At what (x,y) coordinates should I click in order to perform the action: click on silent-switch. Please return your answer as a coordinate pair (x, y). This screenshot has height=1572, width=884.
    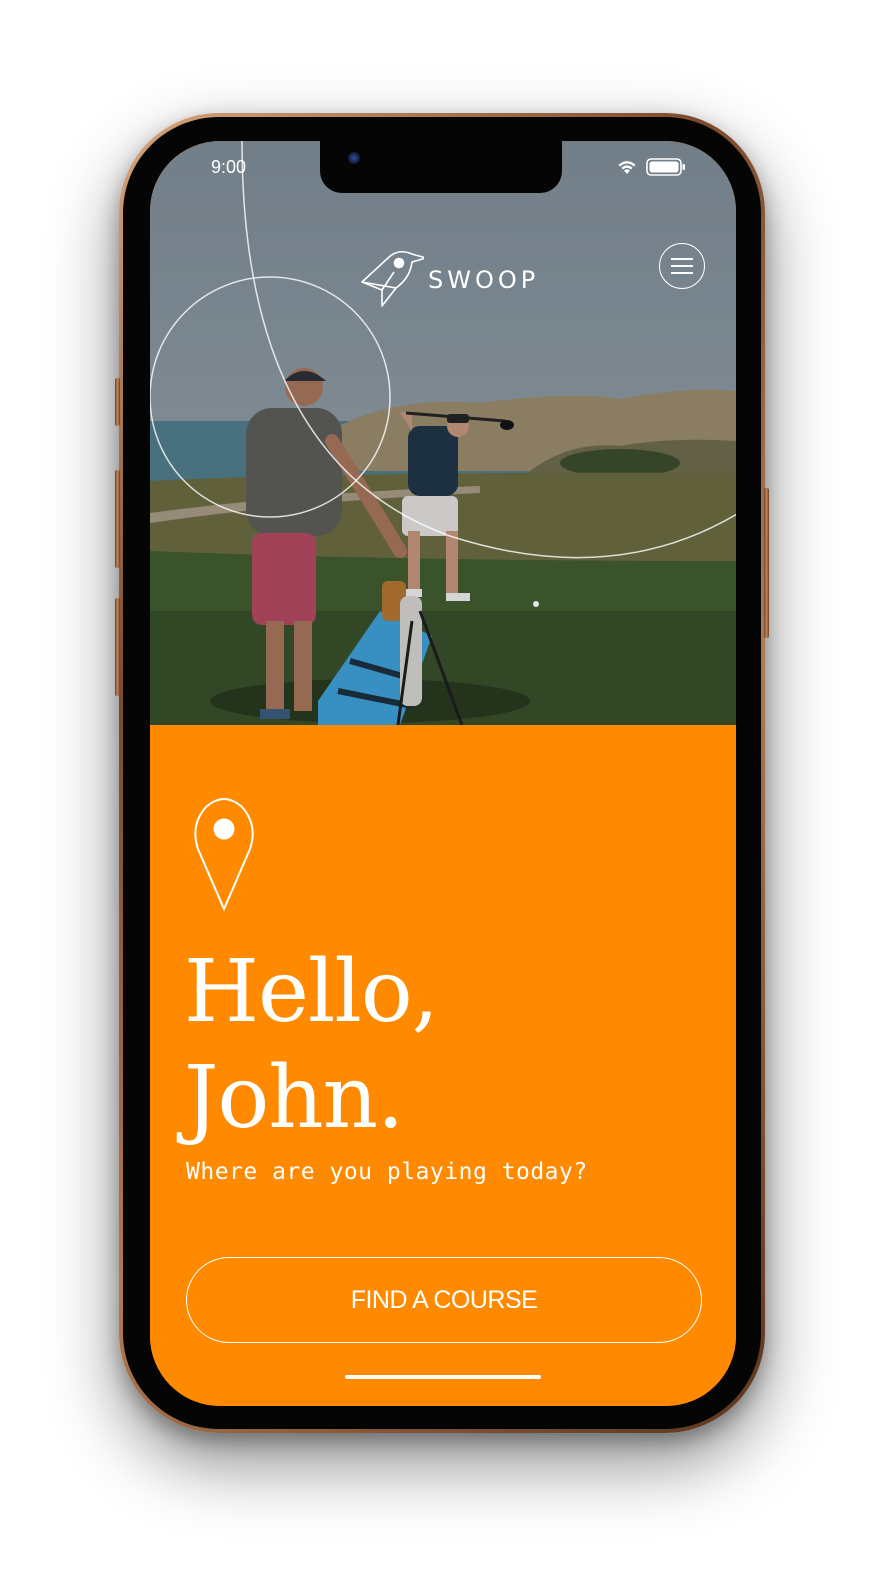
    Looking at the image, I should click on (117, 402).